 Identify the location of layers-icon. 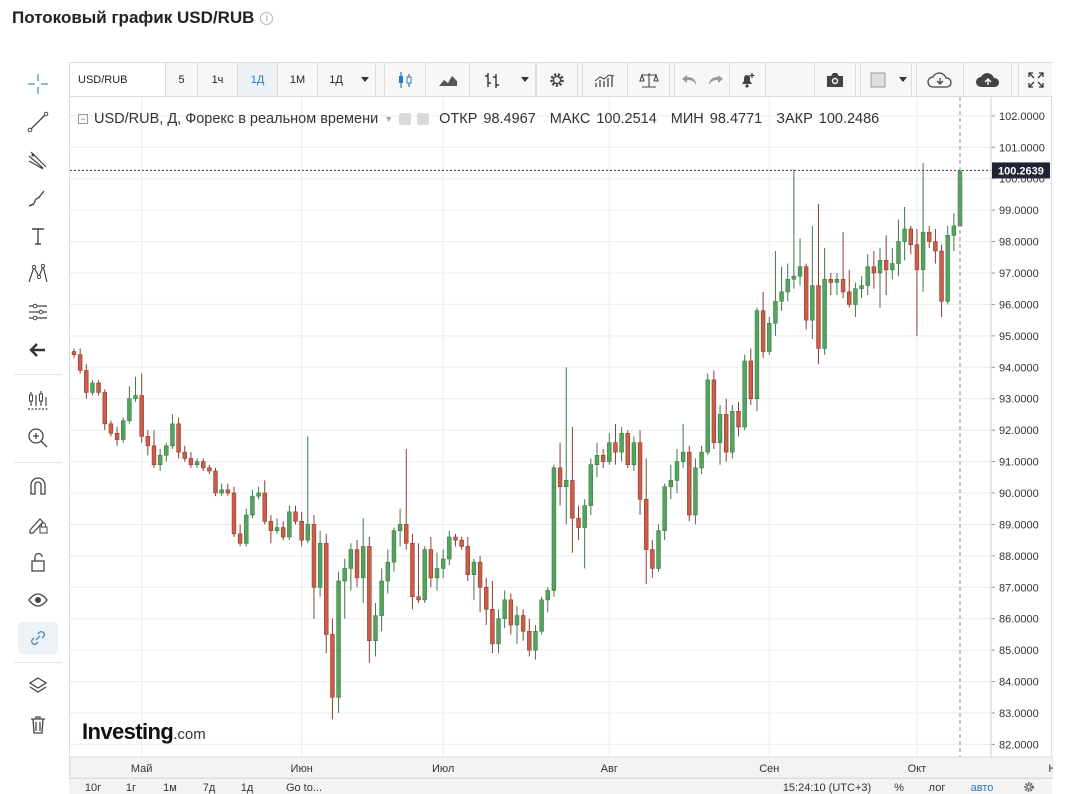
(38, 686).